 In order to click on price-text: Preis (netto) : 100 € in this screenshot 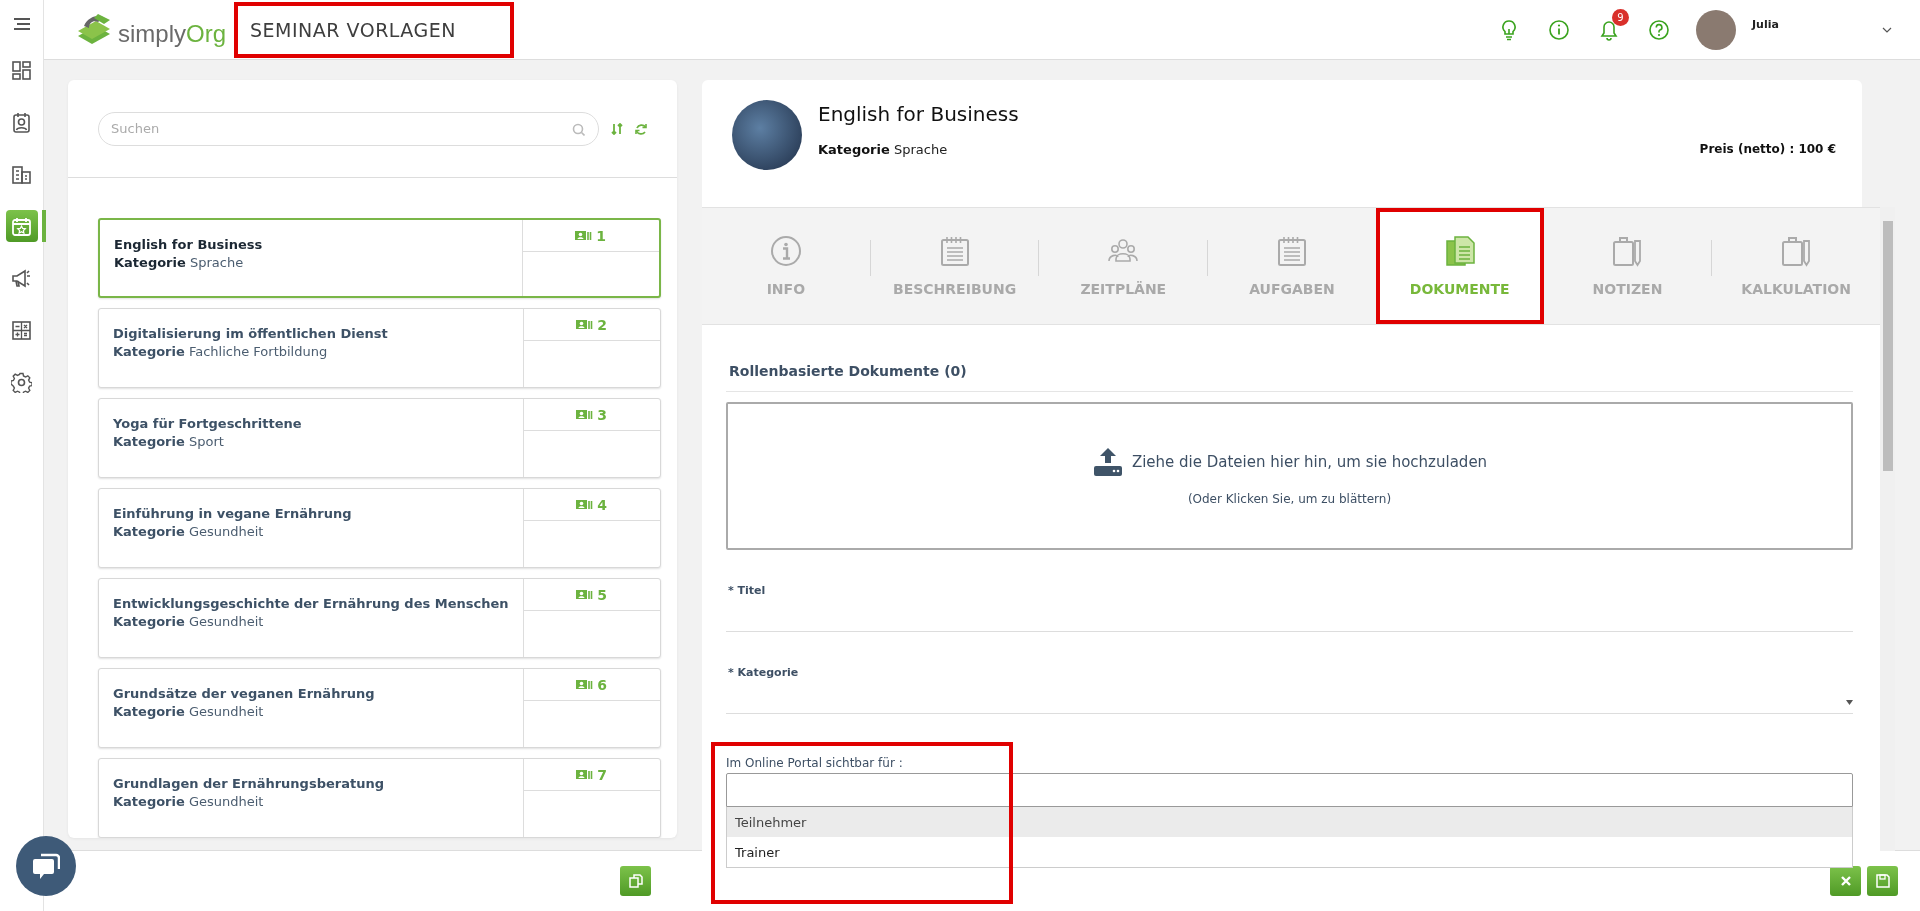, I will do `click(1767, 149)`.